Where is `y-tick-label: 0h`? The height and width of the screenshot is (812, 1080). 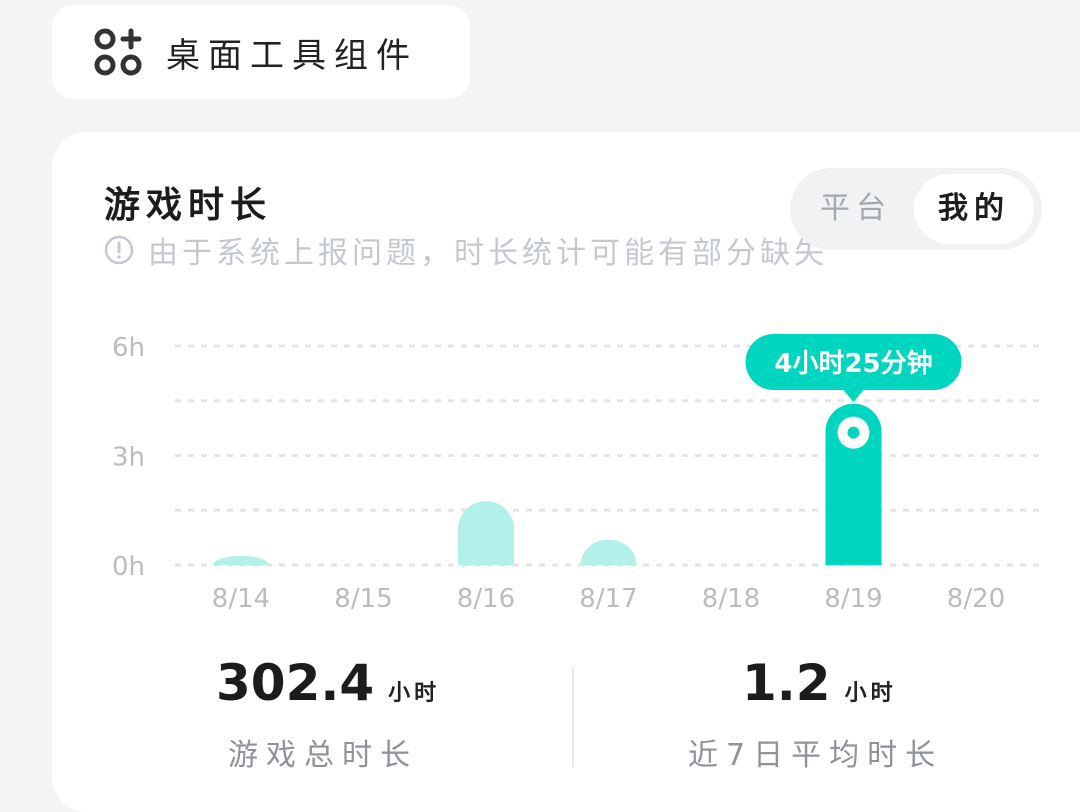 y-tick-label: 0h is located at coordinates (128, 567).